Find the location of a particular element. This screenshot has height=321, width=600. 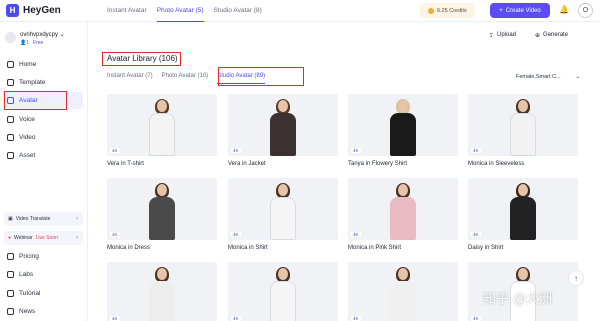

sidebar-item-news: News is located at coordinates (43, 311).